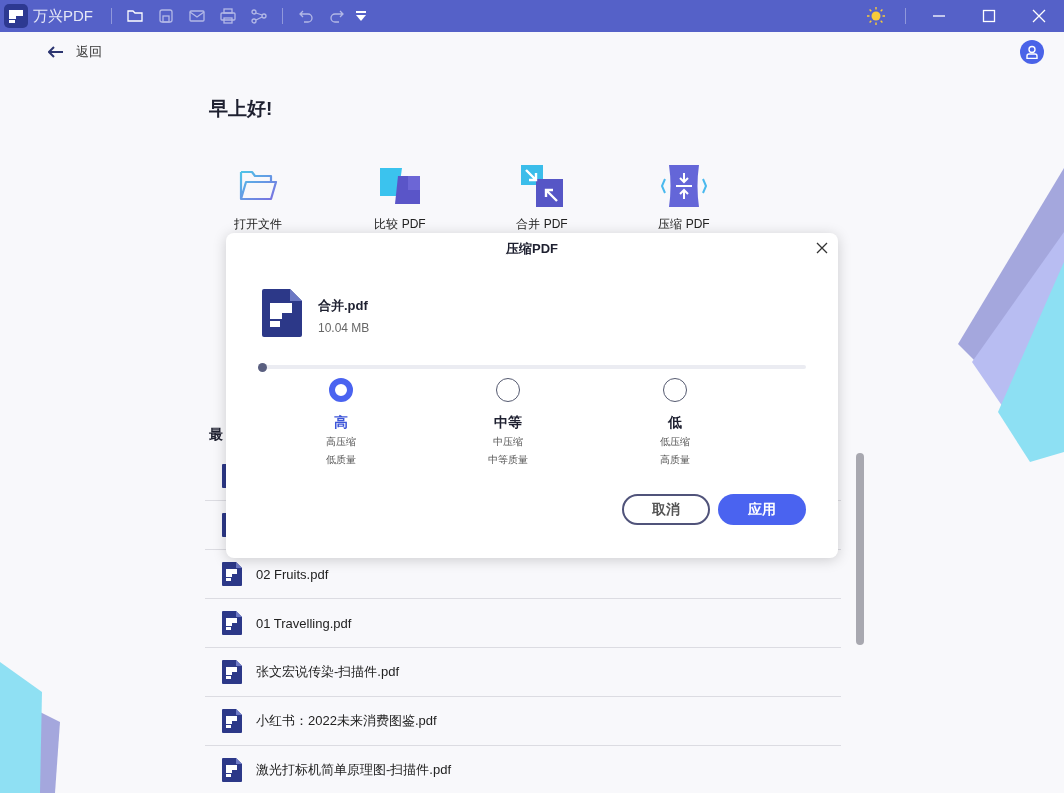  Describe the element at coordinates (353, 770) in the screenshot. I see `file-name: 激光打标机简单原理图-扫描件.pdf` at that location.